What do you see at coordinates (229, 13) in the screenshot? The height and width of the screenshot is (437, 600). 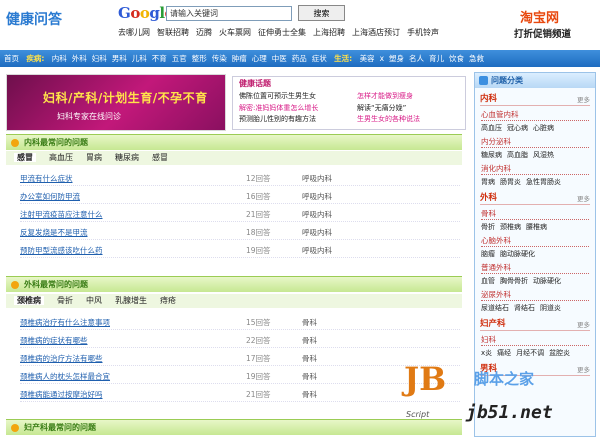 I see `search-input` at bounding box center [229, 13].